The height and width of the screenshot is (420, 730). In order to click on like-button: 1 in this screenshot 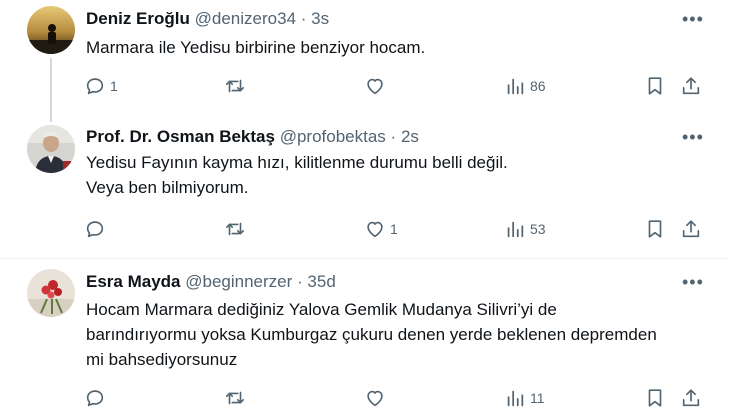, I will do `click(381, 229)`.